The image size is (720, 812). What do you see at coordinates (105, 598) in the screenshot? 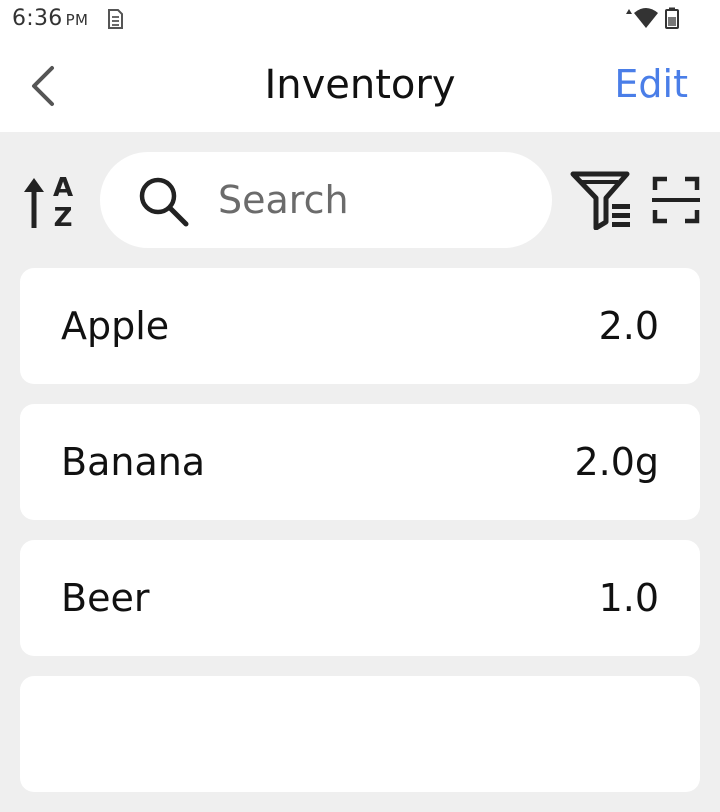
I see `item-name: Beer` at bounding box center [105, 598].